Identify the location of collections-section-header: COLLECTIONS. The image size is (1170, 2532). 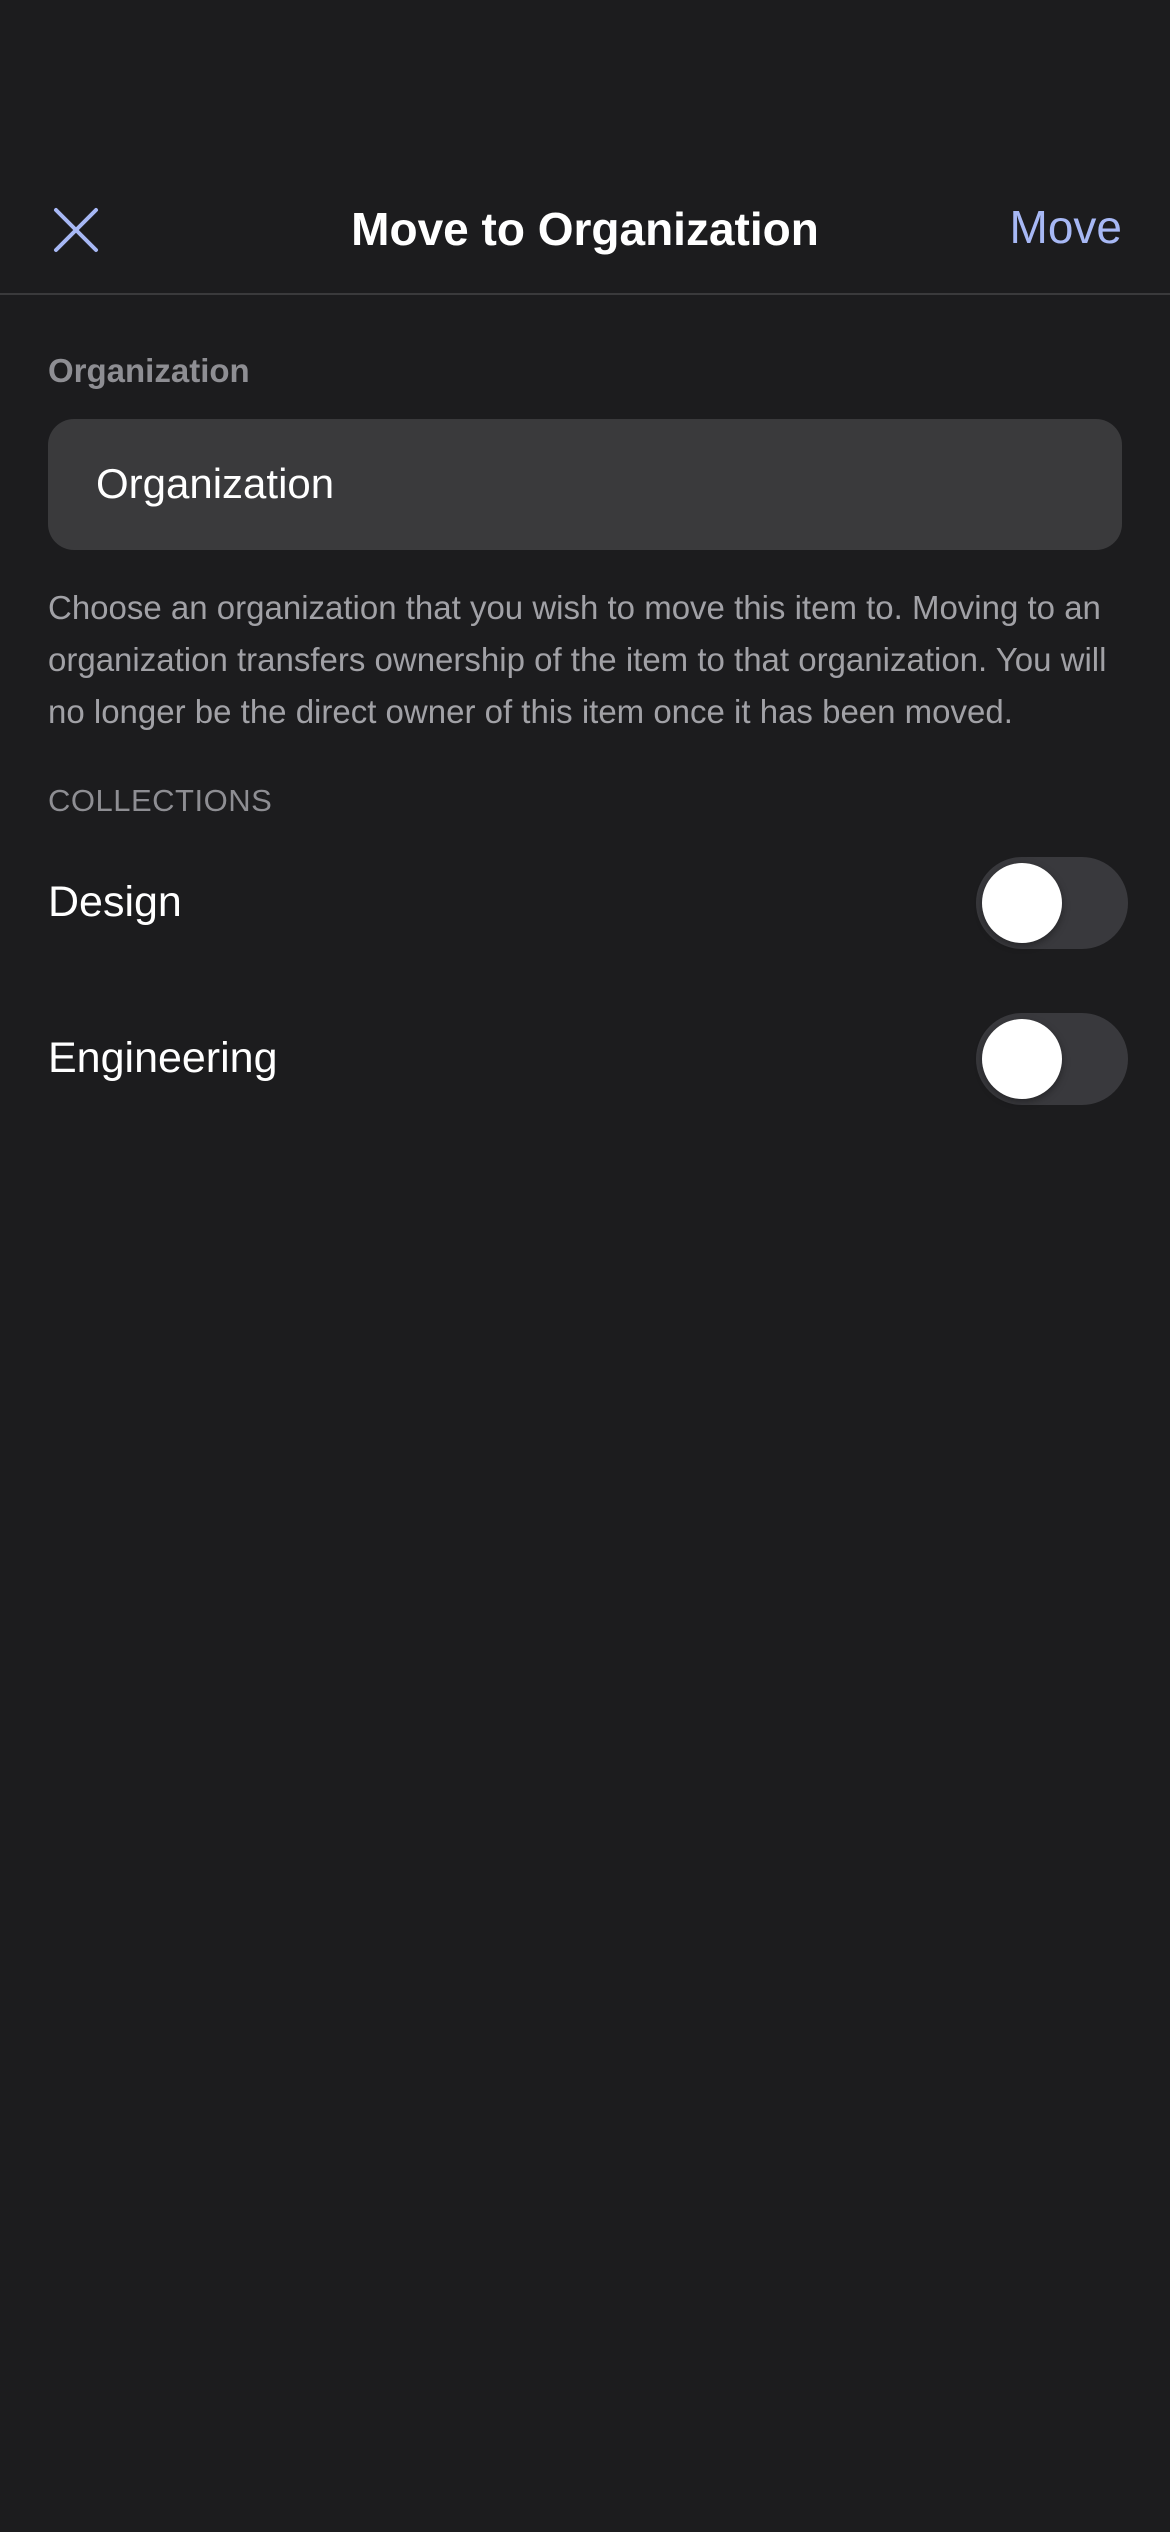
(160, 800).